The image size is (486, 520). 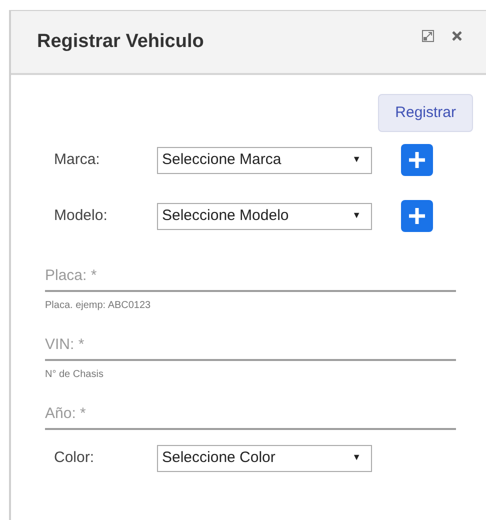 What do you see at coordinates (250, 414) in the screenshot?
I see `text-field: Año: *` at bounding box center [250, 414].